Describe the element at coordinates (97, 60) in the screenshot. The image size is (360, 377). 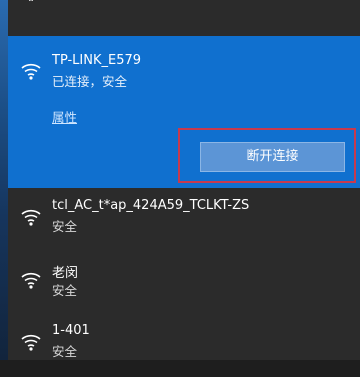
I see `network-name: TP-LINK_E579` at that location.